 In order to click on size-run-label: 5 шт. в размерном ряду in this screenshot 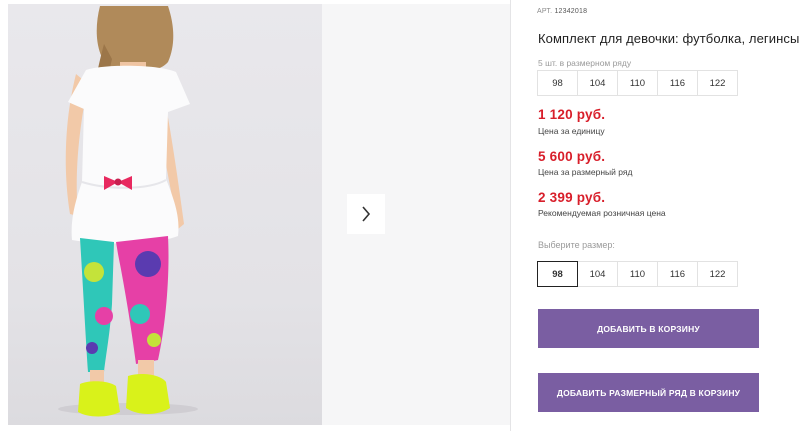, I will do `click(585, 63)`.